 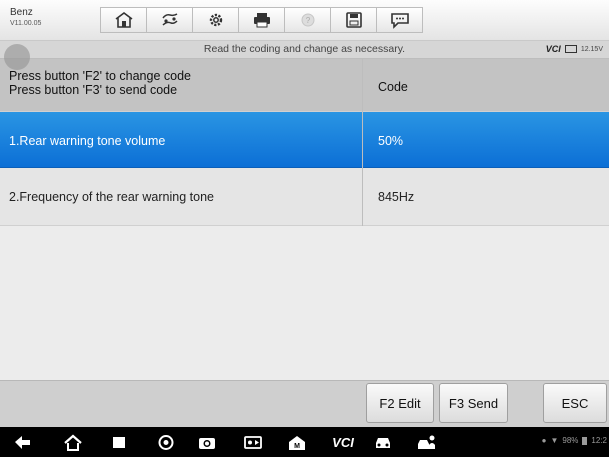 I want to click on save-button, so click(x=353, y=20).